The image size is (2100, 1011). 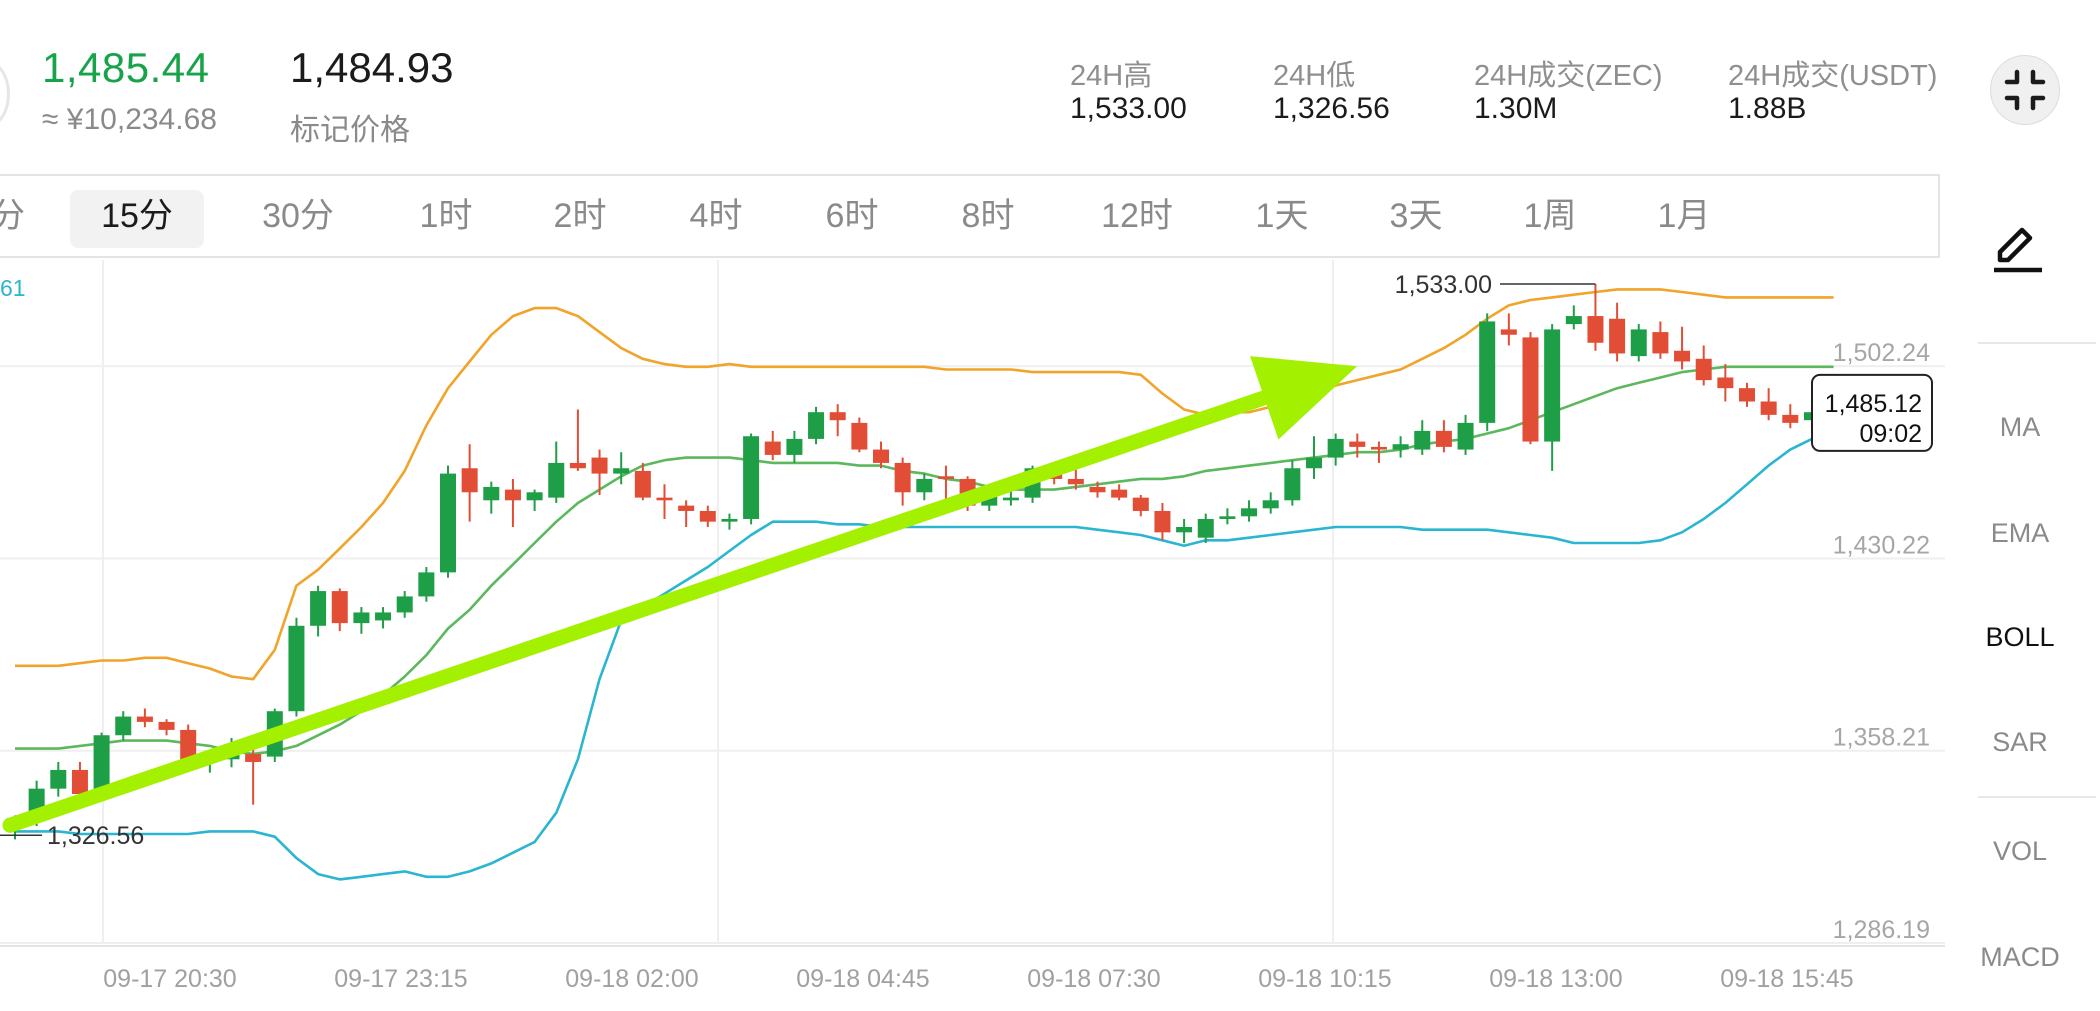 I want to click on x-tick-label: 09-18 13:00, so click(x=1555, y=979).